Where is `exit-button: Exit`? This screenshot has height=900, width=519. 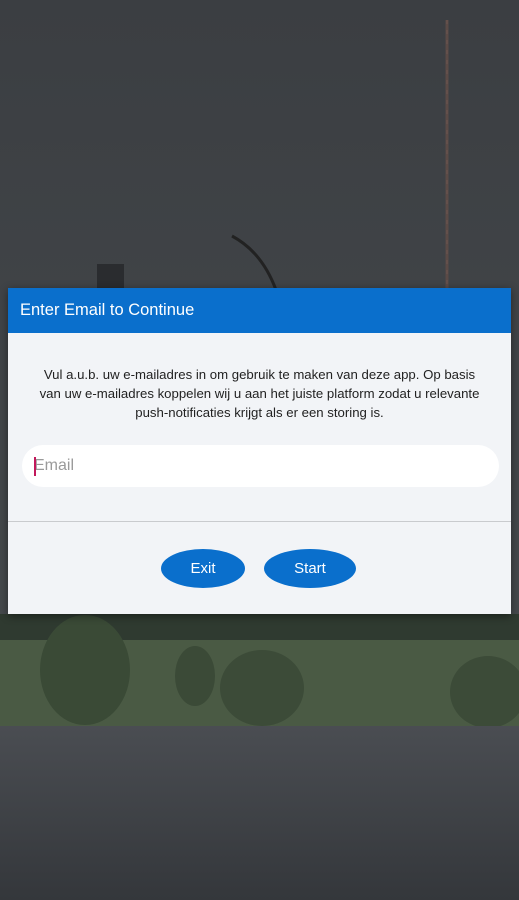
exit-button: Exit is located at coordinates (203, 568).